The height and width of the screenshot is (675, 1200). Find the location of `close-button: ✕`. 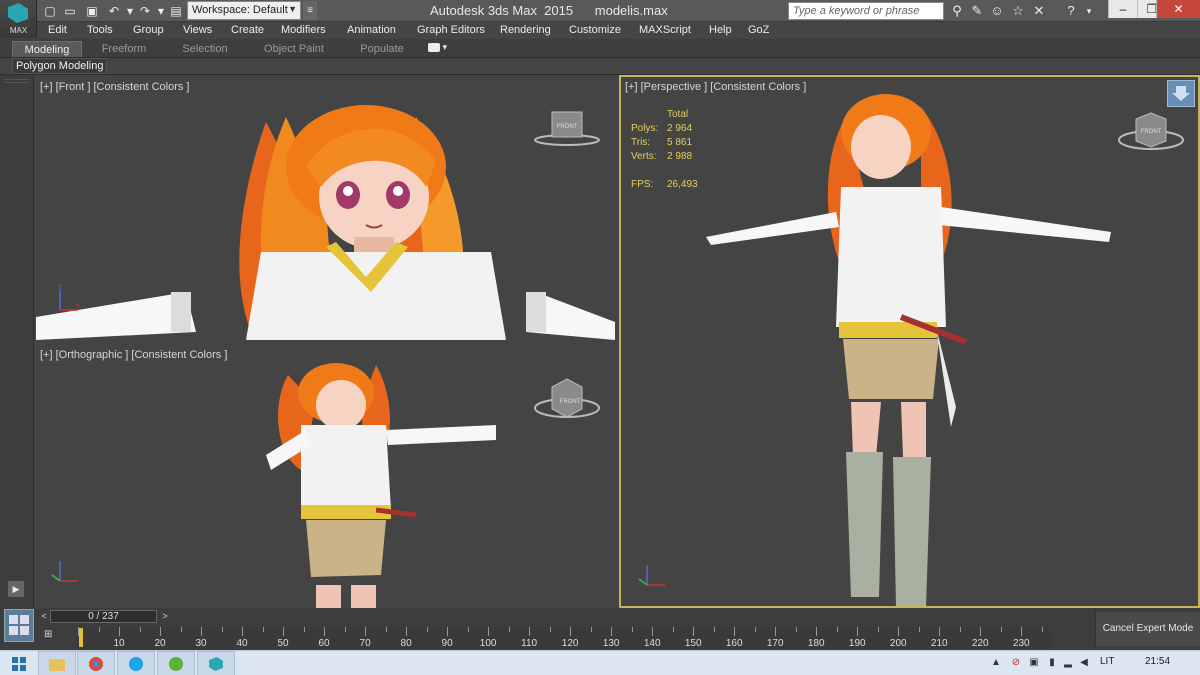

close-button: ✕ is located at coordinates (1178, 9).